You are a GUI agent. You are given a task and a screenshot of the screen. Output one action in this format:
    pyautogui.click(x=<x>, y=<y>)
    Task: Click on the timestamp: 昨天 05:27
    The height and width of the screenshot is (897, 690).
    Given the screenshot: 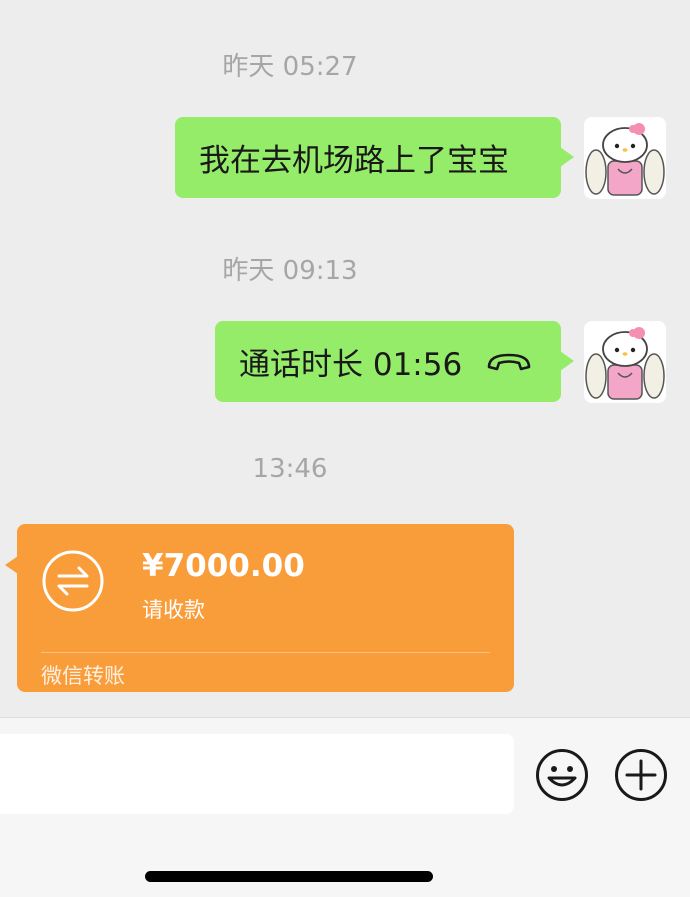 What is the action you would take?
    pyautogui.click(x=290, y=67)
    